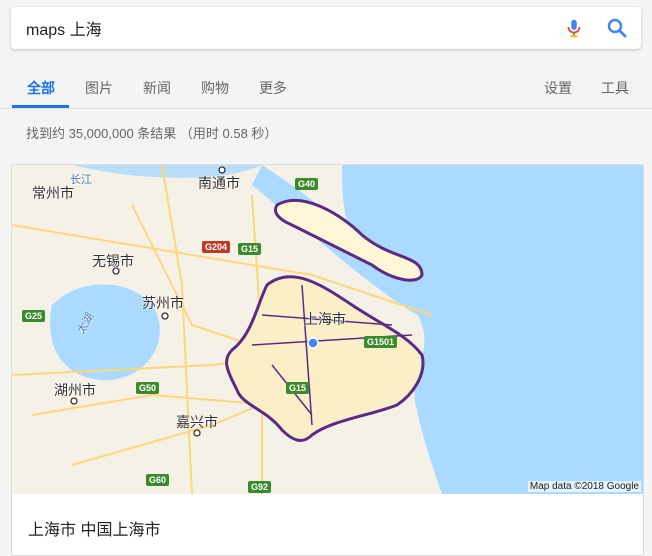 The width and height of the screenshot is (652, 556). Describe the element at coordinates (163, 303) in the screenshot. I see `map-label-suzhou: 苏州市` at that location.